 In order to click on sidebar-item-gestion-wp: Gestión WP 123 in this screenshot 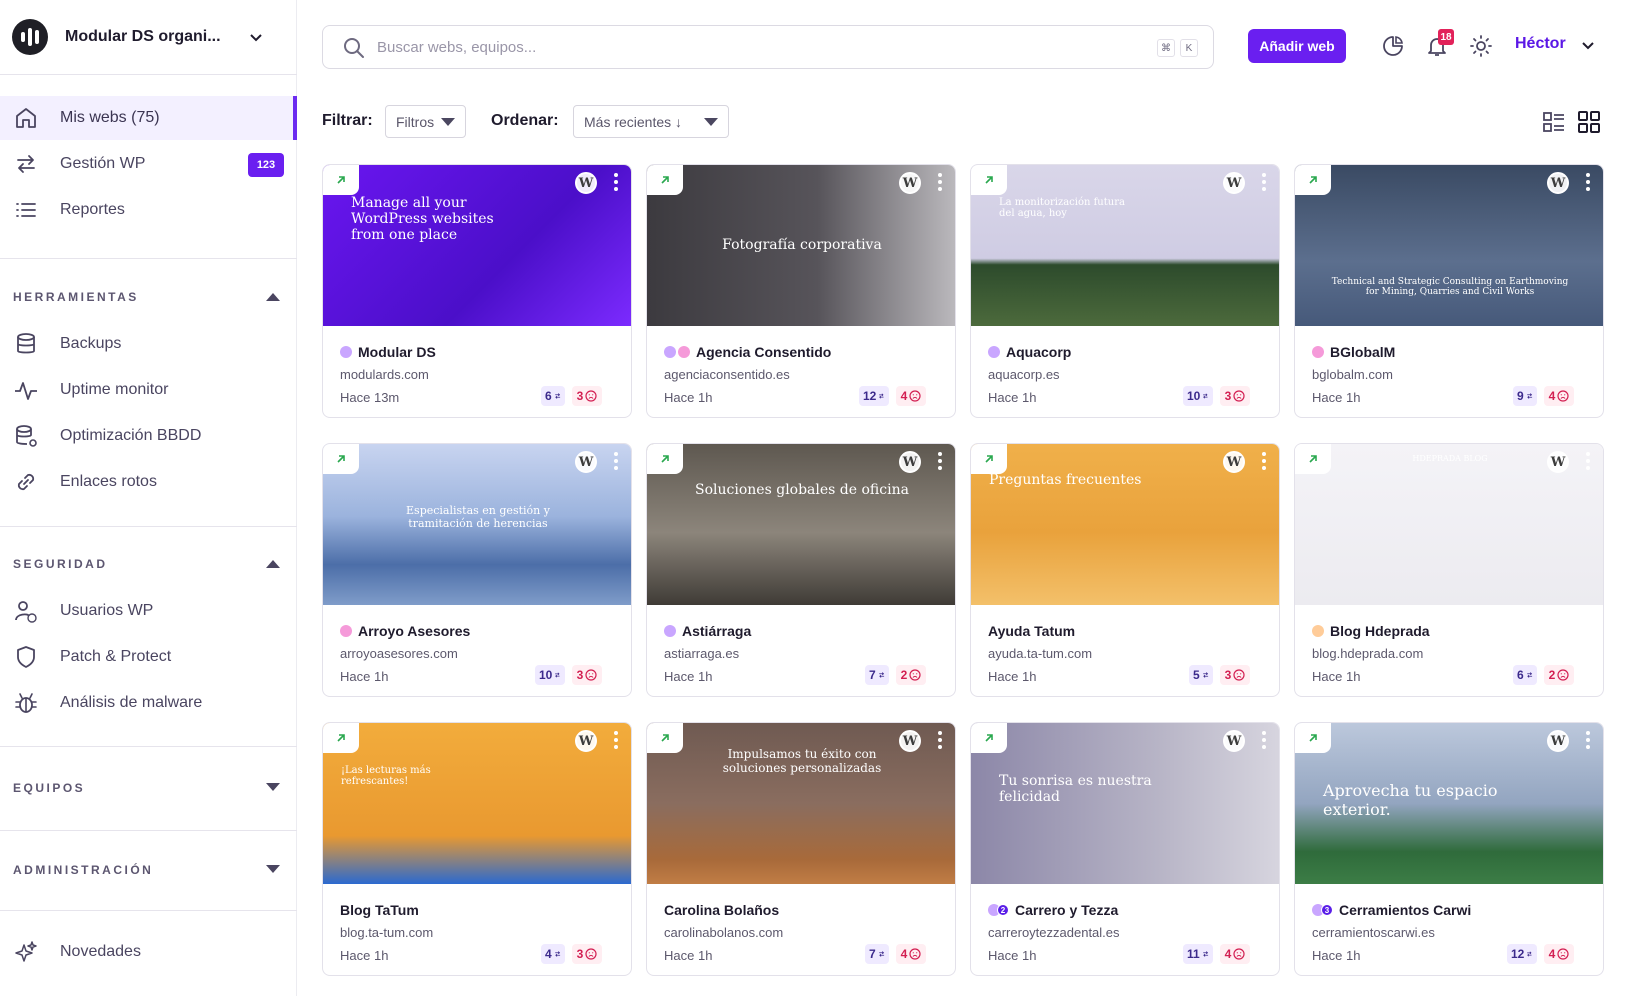, I will do `click(148, 164)`.